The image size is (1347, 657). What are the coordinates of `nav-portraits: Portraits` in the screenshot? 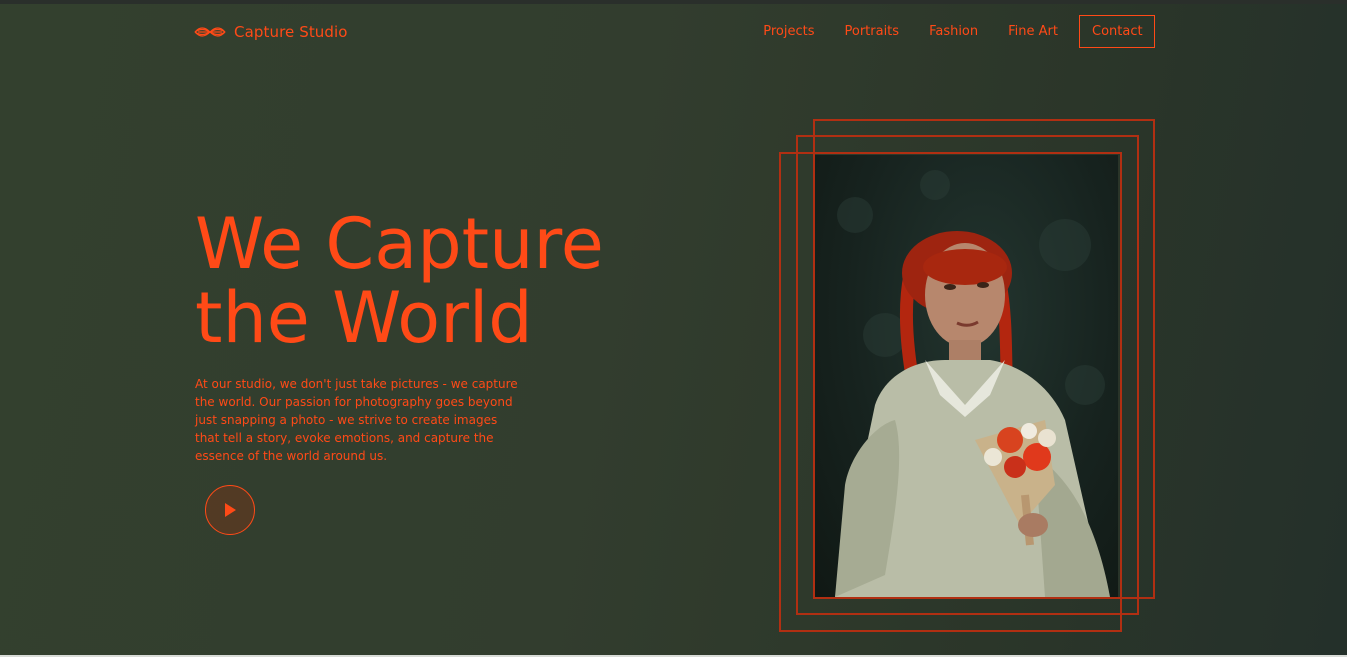 It's located at (871, 31).